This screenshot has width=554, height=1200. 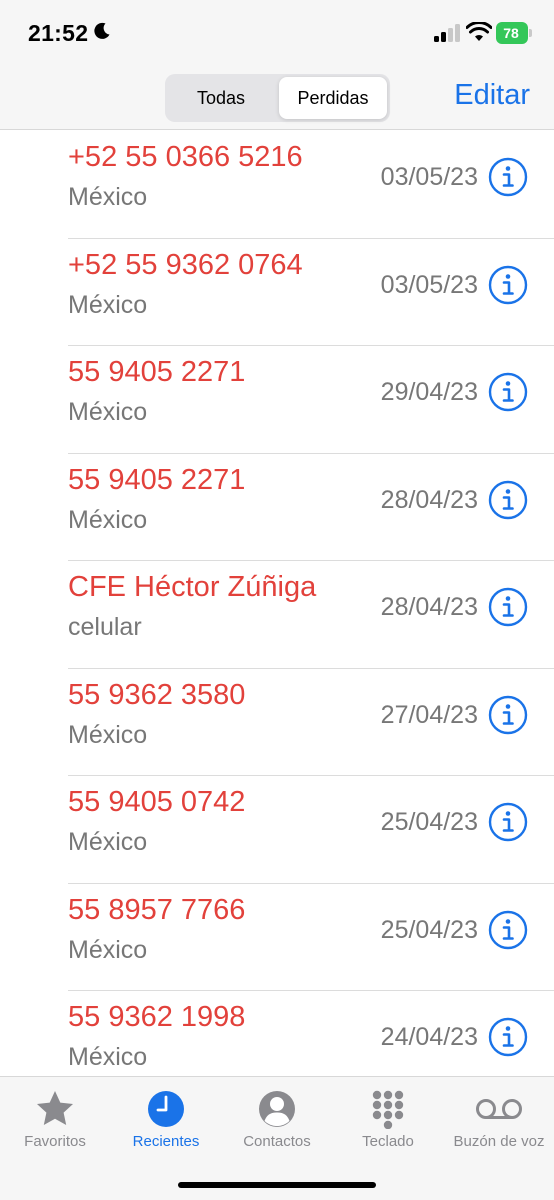 What do you see at coordinates (277, 830) in the screenshot?
I see `call-row: 55 9405 0742 México 25/04/23` at bounding box center [277, 830].